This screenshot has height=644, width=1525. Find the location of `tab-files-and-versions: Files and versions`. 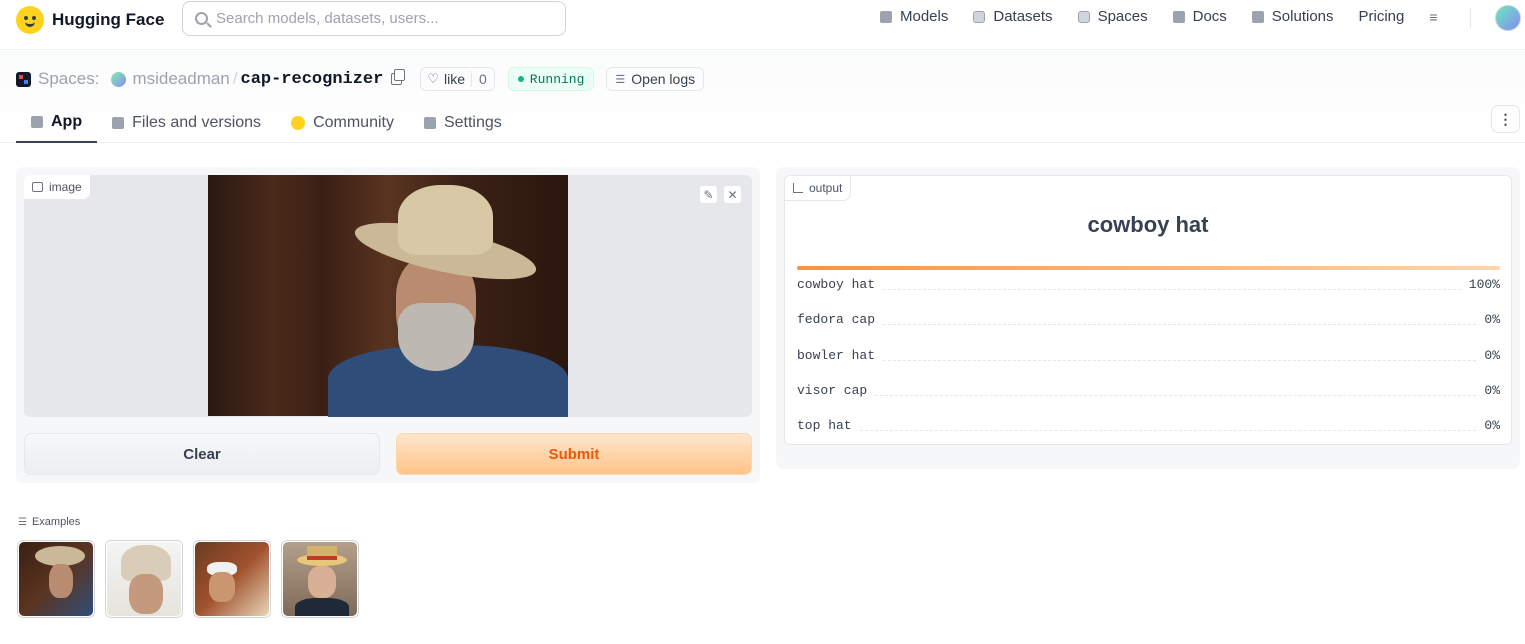

tab-files-and-versions: Files and versions is located at coordinates (186, 123).